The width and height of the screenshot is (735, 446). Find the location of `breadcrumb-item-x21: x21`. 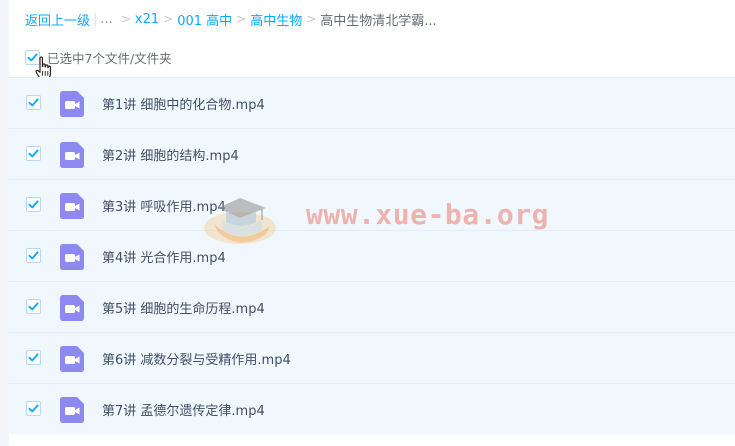

breadcrumb-item-x21: x21 is located at coordinates (147, 19).